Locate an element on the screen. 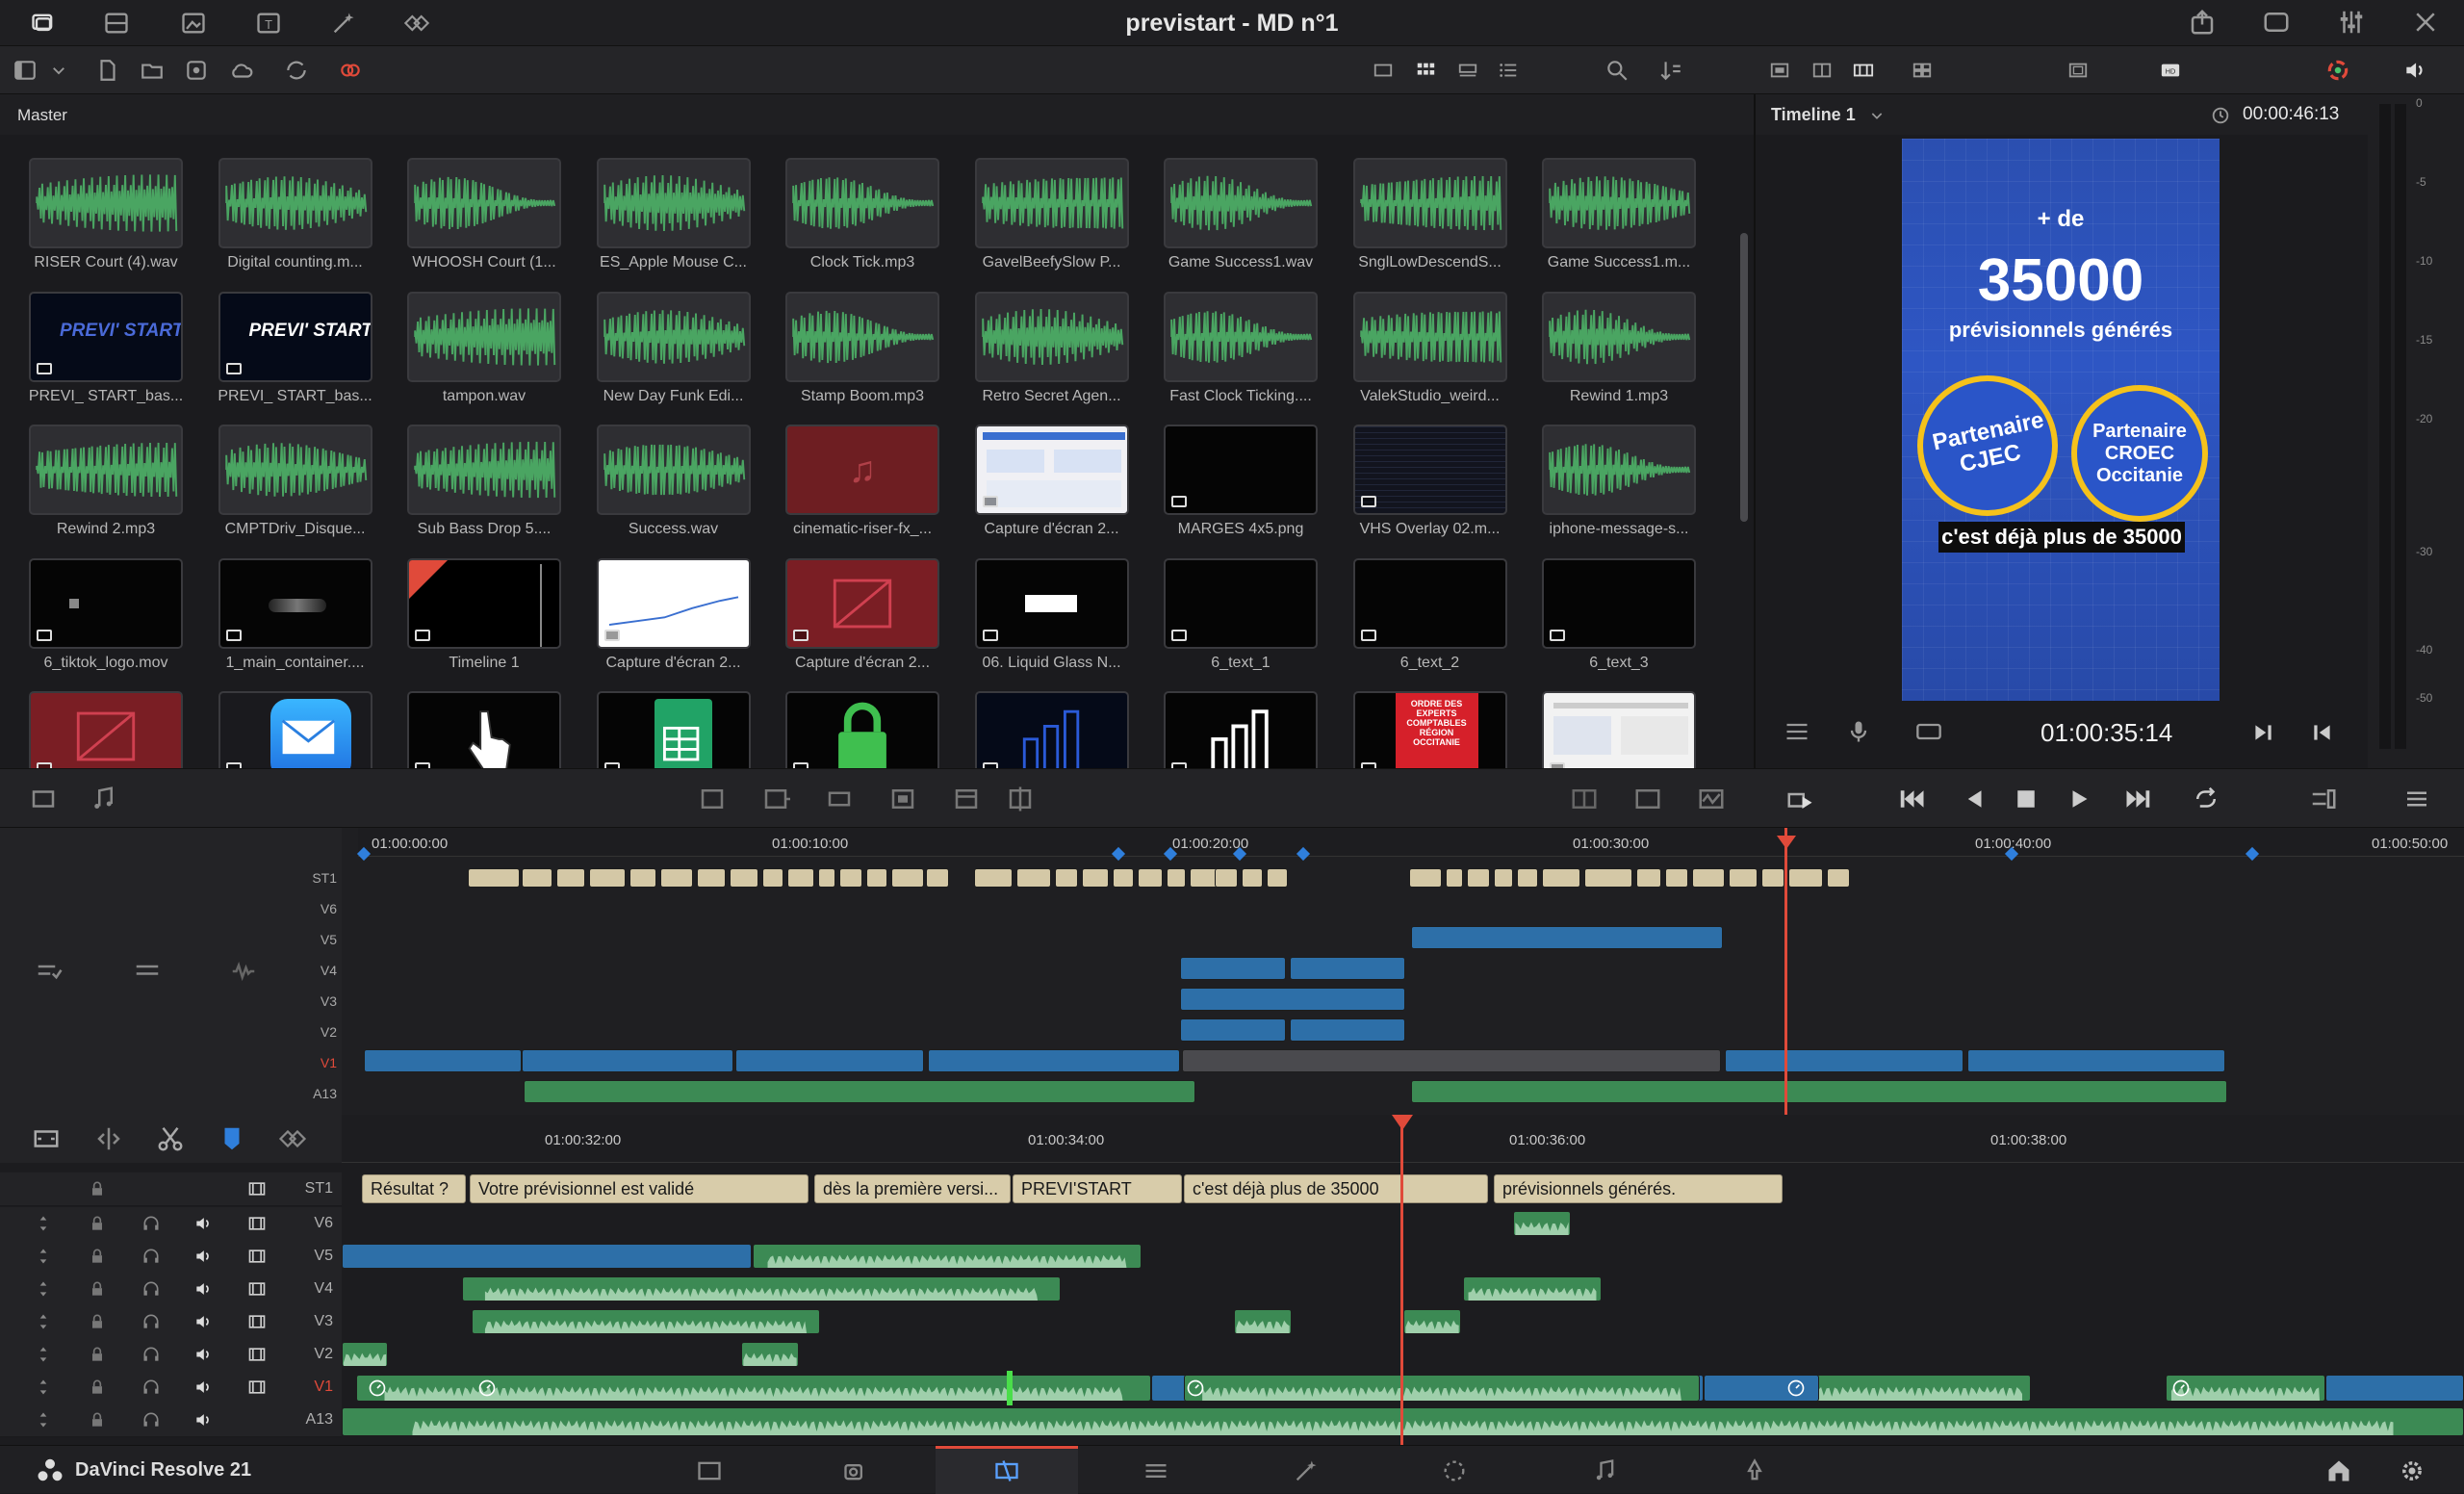  menu-icon is located at coordinates (2416, 799).